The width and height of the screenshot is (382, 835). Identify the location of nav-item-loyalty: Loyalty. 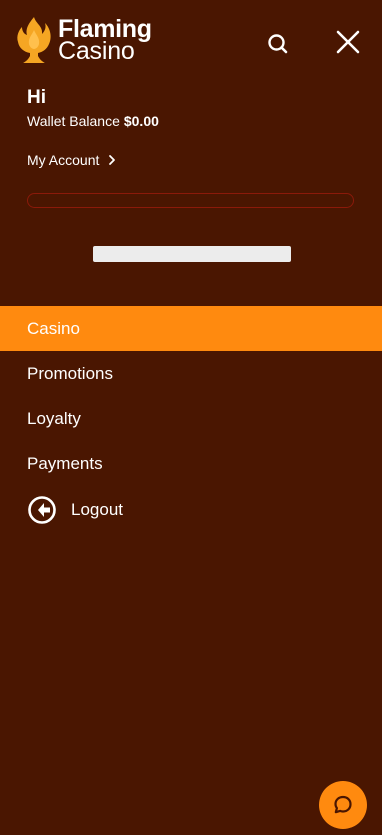
(191, 418).